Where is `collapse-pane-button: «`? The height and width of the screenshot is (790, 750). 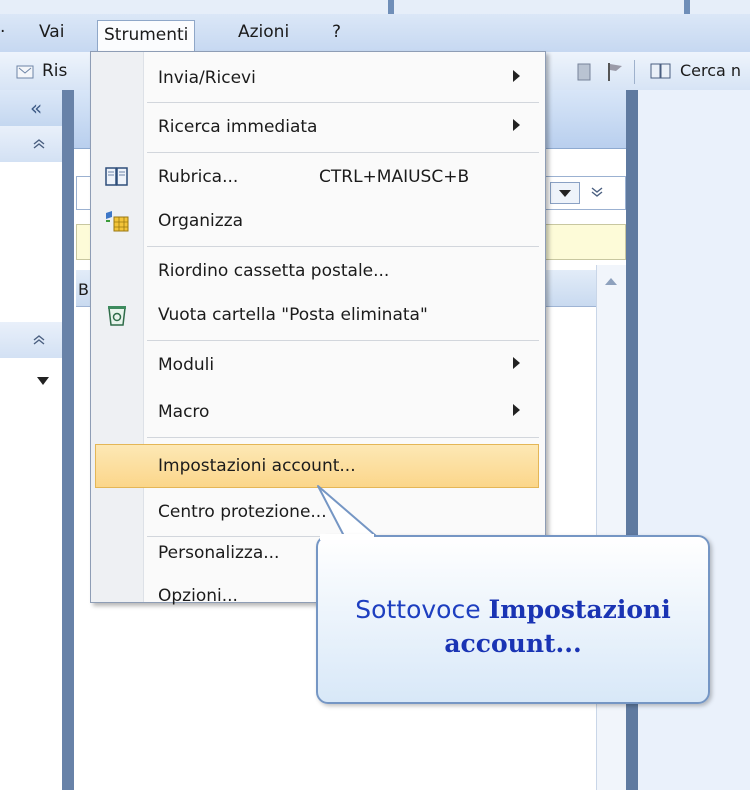
collapse-pane-button: « is located at coordinates (36, 108).